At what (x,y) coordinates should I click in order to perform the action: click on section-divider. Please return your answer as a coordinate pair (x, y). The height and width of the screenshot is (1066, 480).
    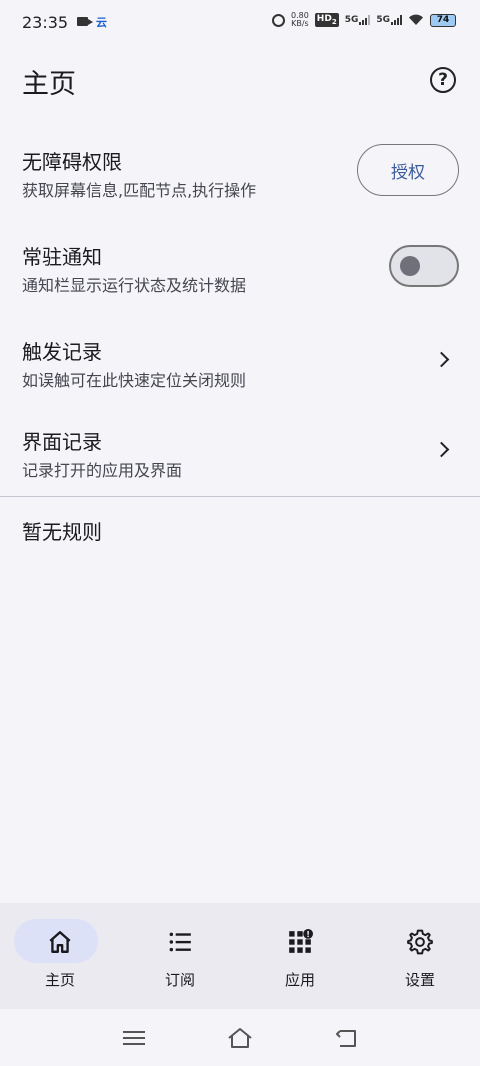
    Looking at the image, I should click on (240, 496).